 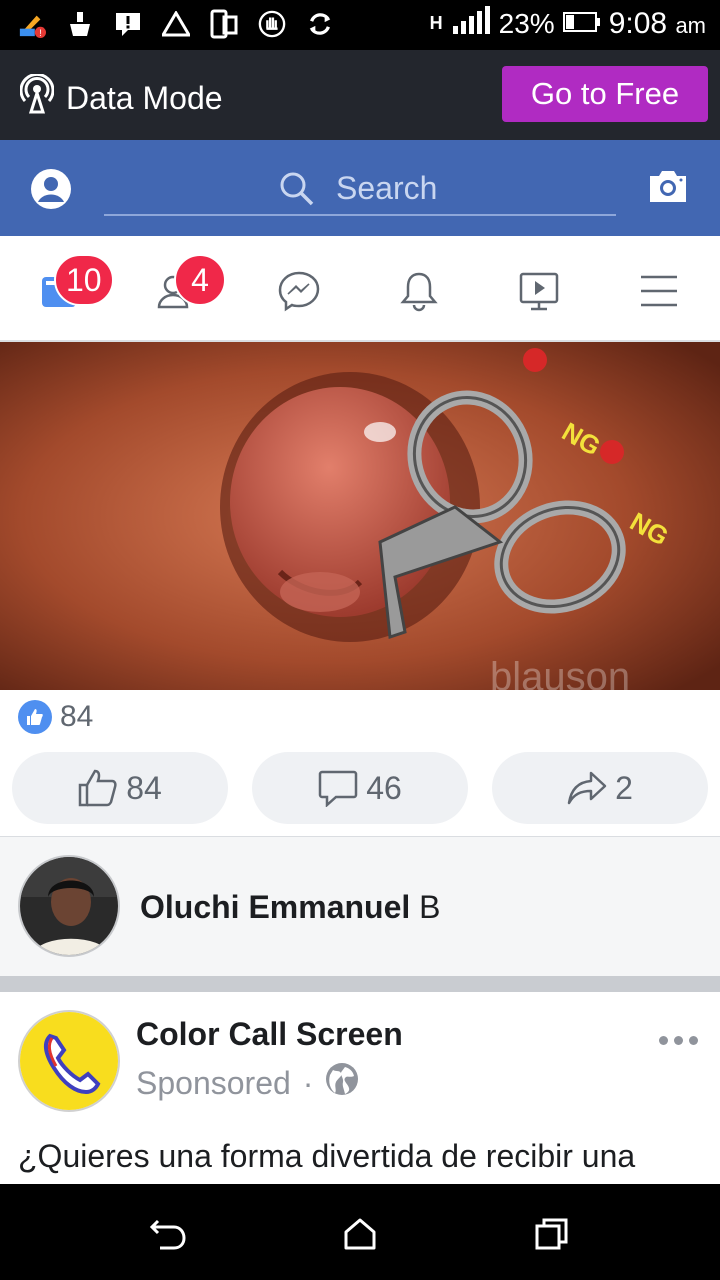 What do you see at coordinates (360, 788) in the screenshot?
I see `comment-button: 46` at bounding box center [360, 788].